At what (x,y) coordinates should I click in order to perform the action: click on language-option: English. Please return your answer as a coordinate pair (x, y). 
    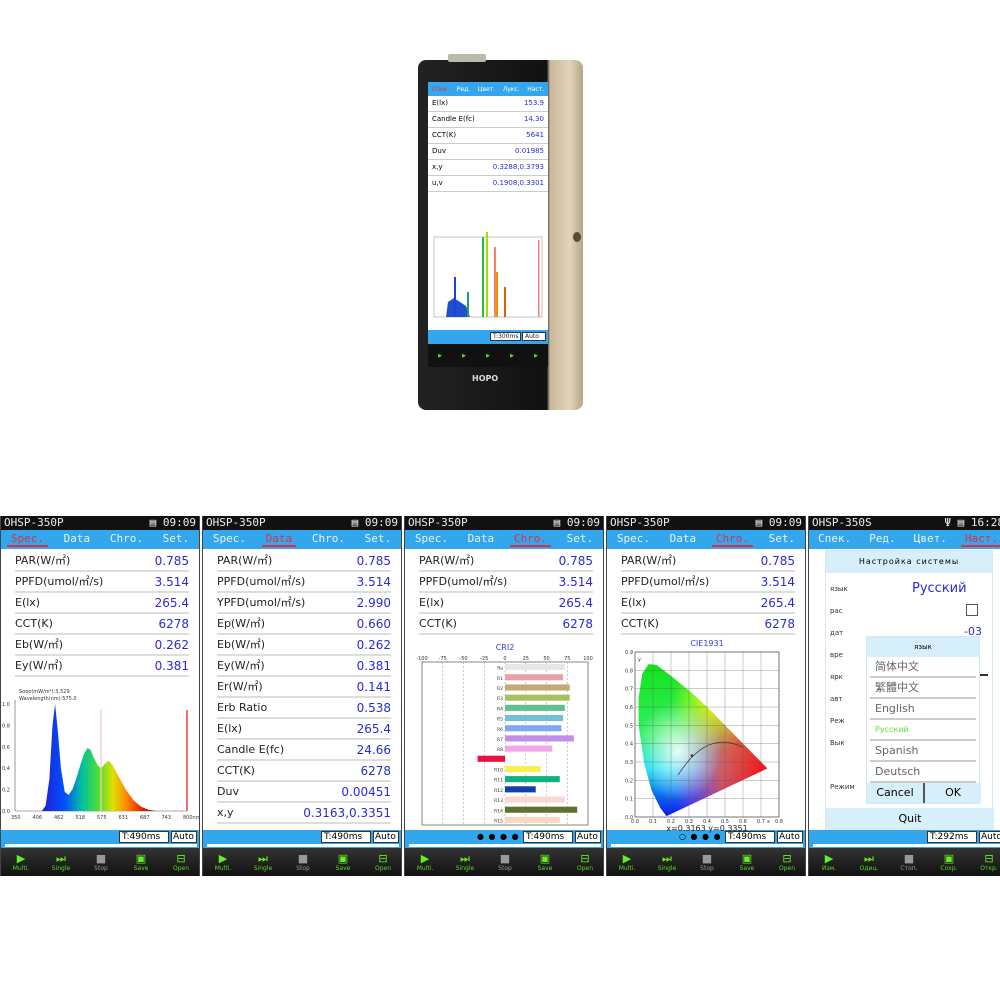
    Looking at the image, I should click on (923, 709).